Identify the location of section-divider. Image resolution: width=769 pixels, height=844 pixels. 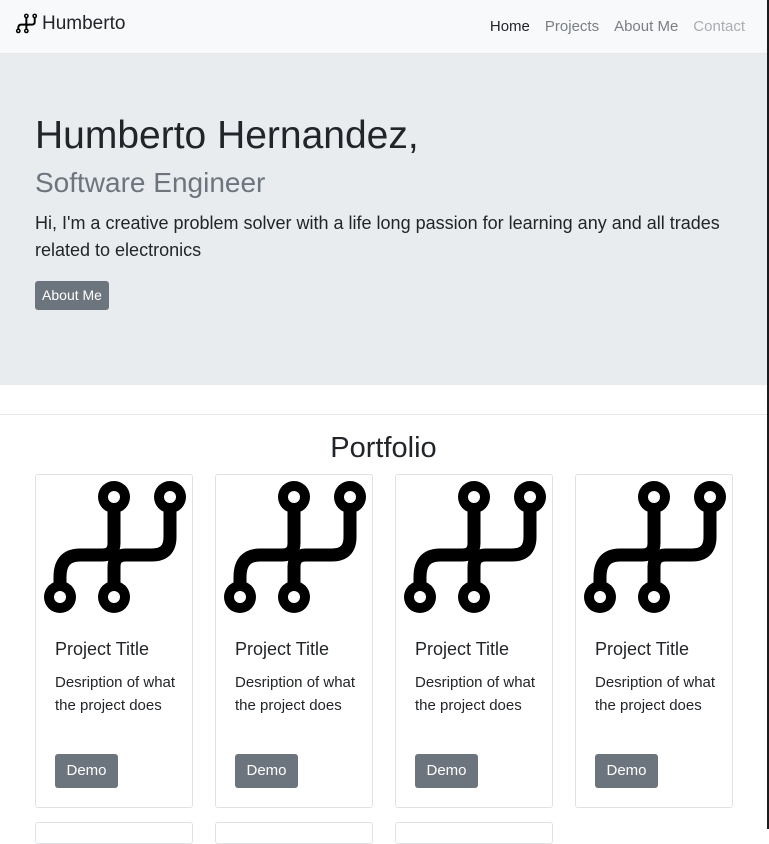
(383, 414).